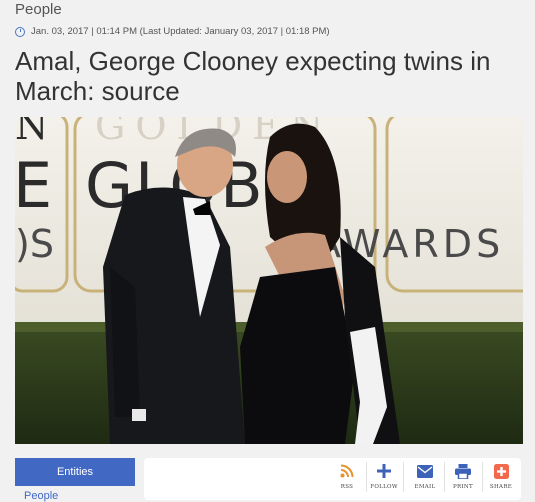 The height and width of the screenshot is (502, 535). What do you see at coordinates (425, 487) in the screenshot?
I see `email-label: EMAIL` at bounding box center [425, 487].